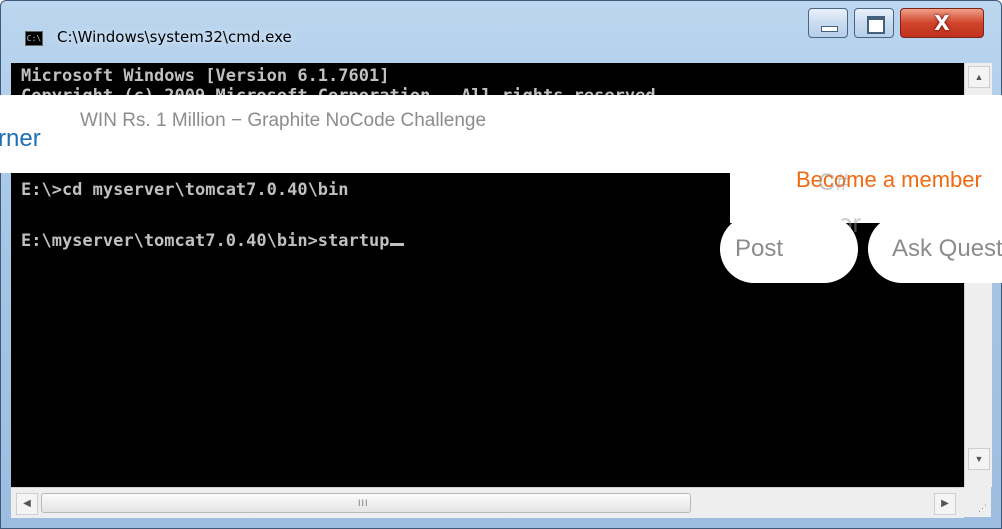 This screenshot has height=529, width=1002. I want to click on up-arrow-icon: ▲, so click(979, 77).